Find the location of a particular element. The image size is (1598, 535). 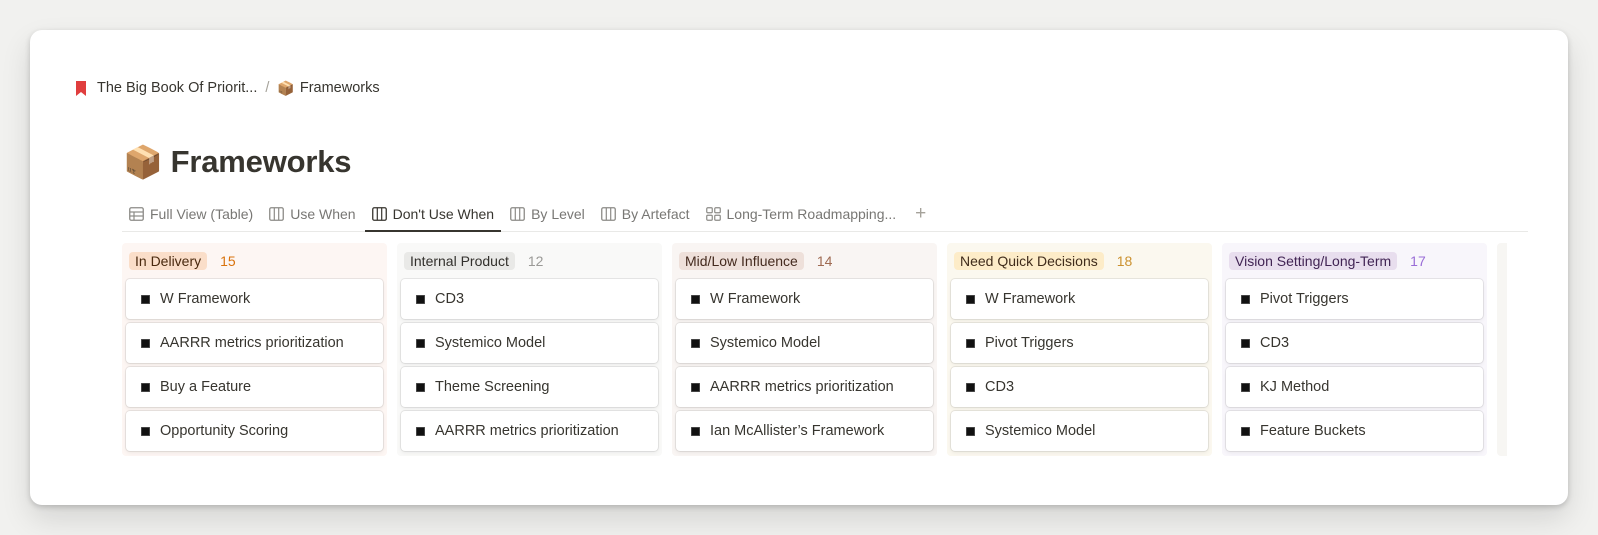

table-icon is located at coordinates (139, 214).